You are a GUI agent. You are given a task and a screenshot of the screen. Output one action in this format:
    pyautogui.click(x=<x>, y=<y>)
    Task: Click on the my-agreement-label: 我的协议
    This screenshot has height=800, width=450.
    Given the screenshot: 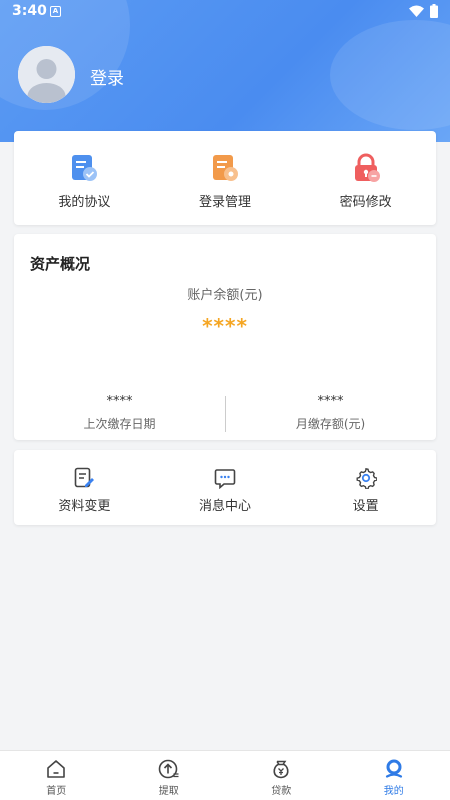 What is the action you would take?
    pyautogui.click(x=84, y=202)
    